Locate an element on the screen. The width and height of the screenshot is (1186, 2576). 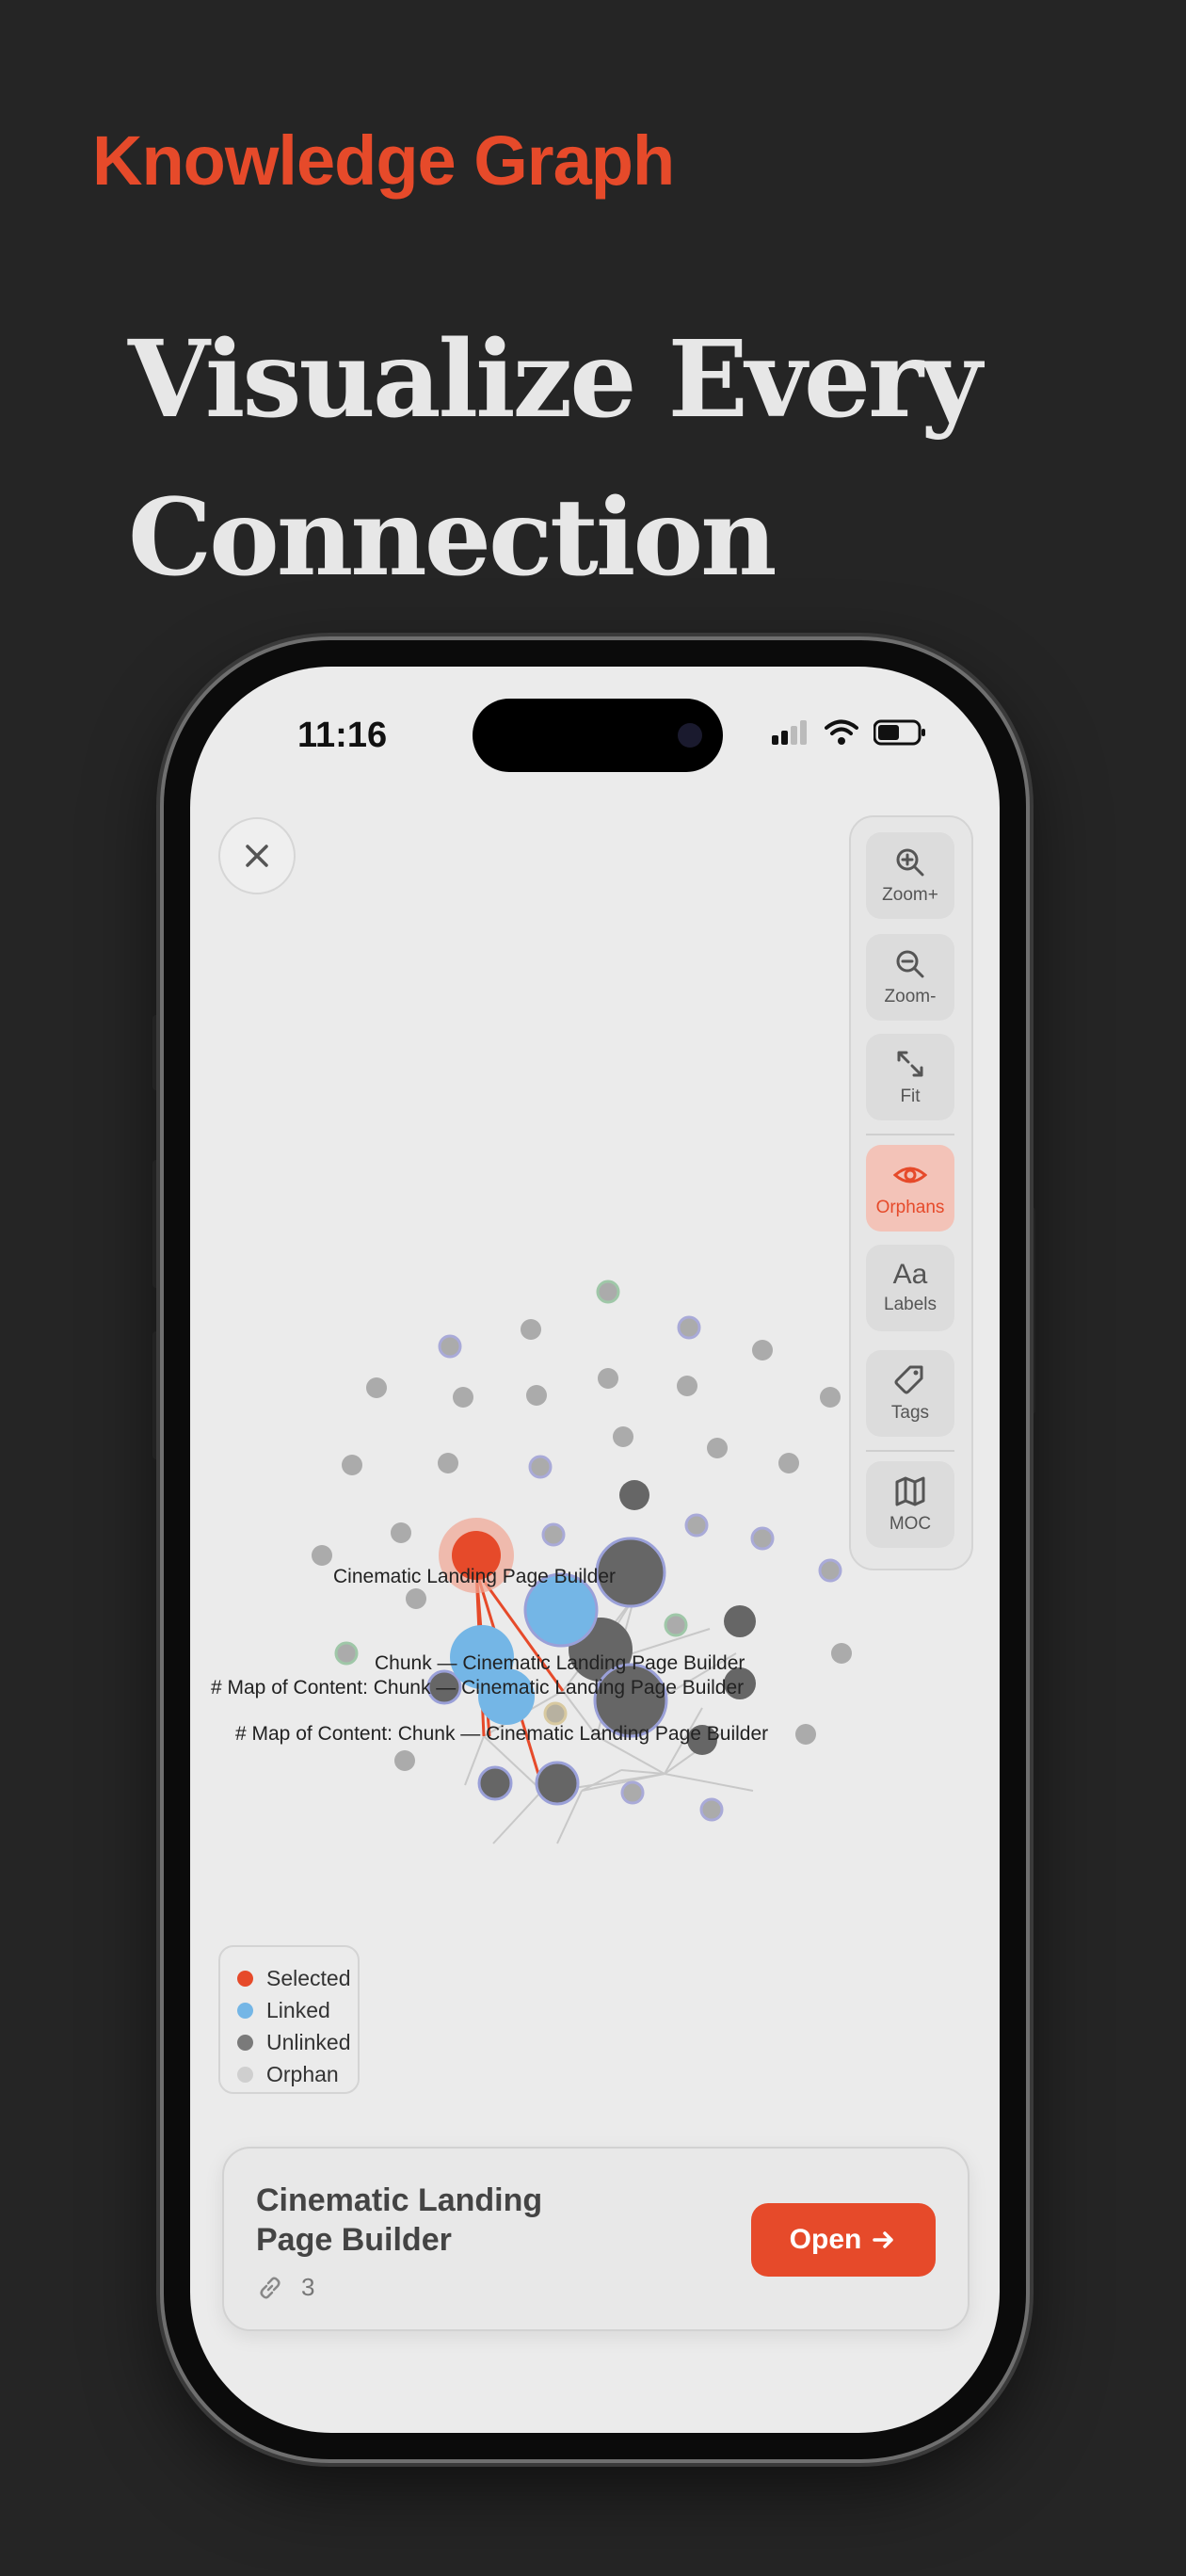
fit-button: Fit is located at coordinates (910, 1077).